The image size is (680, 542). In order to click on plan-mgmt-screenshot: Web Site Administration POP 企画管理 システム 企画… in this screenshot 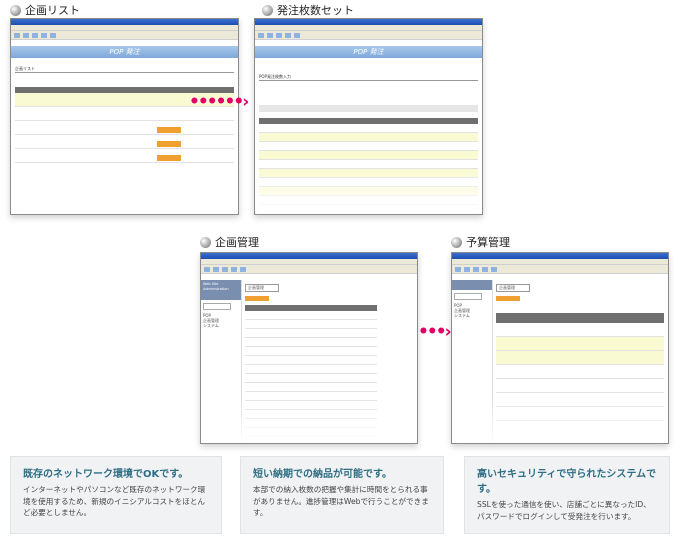, I will do `click(309, 348)`.